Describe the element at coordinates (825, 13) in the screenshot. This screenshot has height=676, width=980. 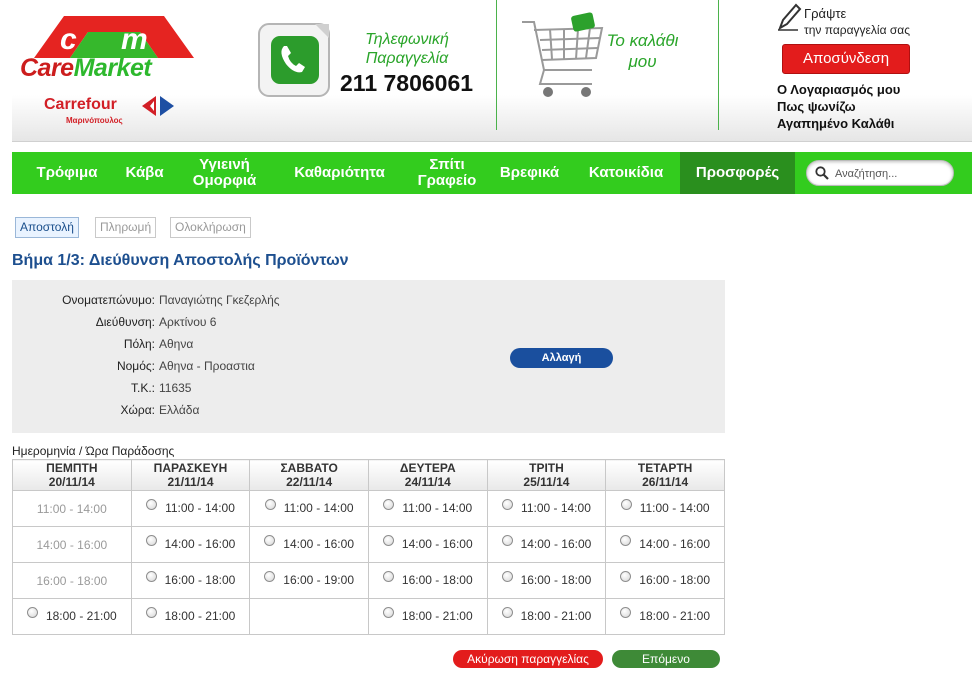
I see `write-order-title: Γράψτε` at that location.